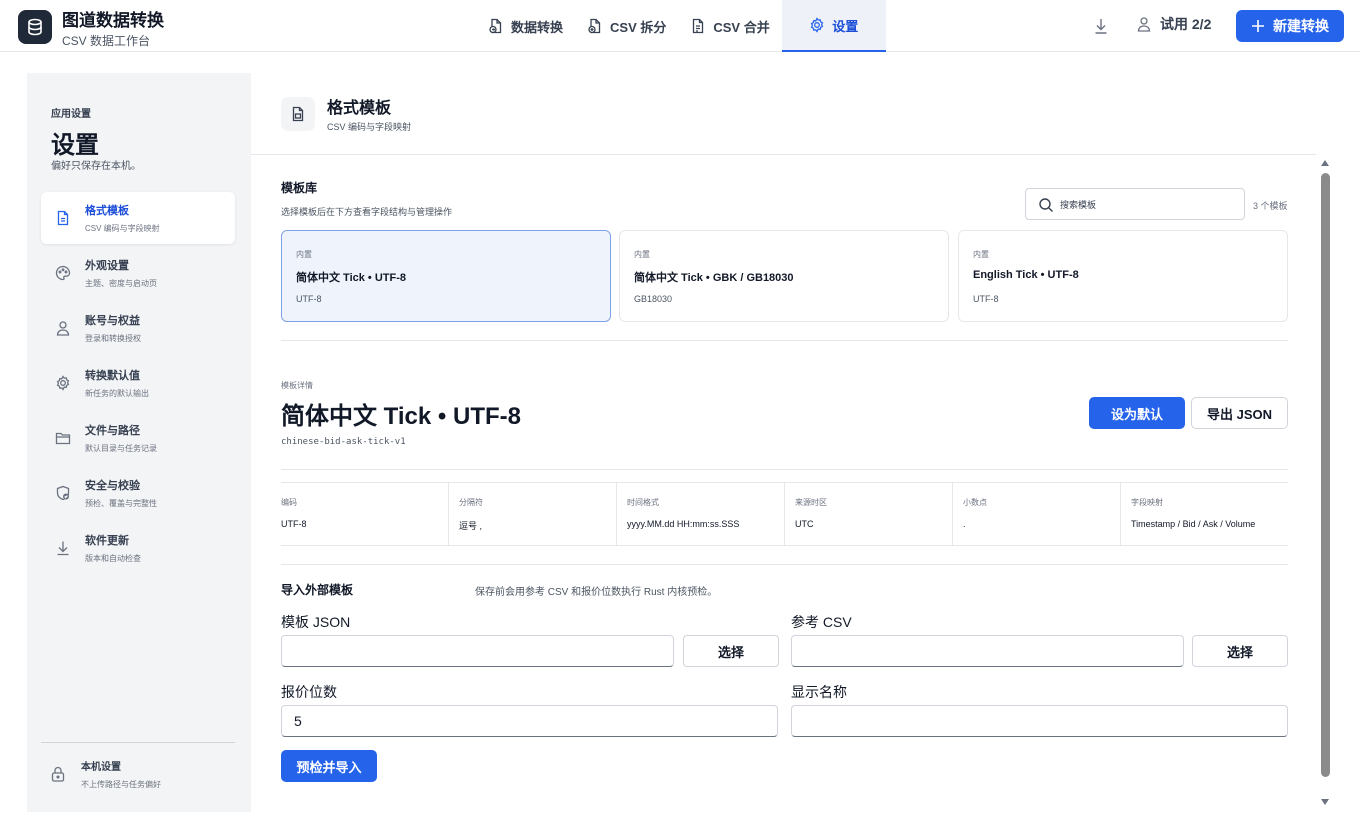 The width and height of the screenshot is (1360, 836). Describe the element at coordinates (784, 276) in the screenshot. I see `template-card: 内置 简体中文 Tick • GBK / GB18030 GB18030` at that location.